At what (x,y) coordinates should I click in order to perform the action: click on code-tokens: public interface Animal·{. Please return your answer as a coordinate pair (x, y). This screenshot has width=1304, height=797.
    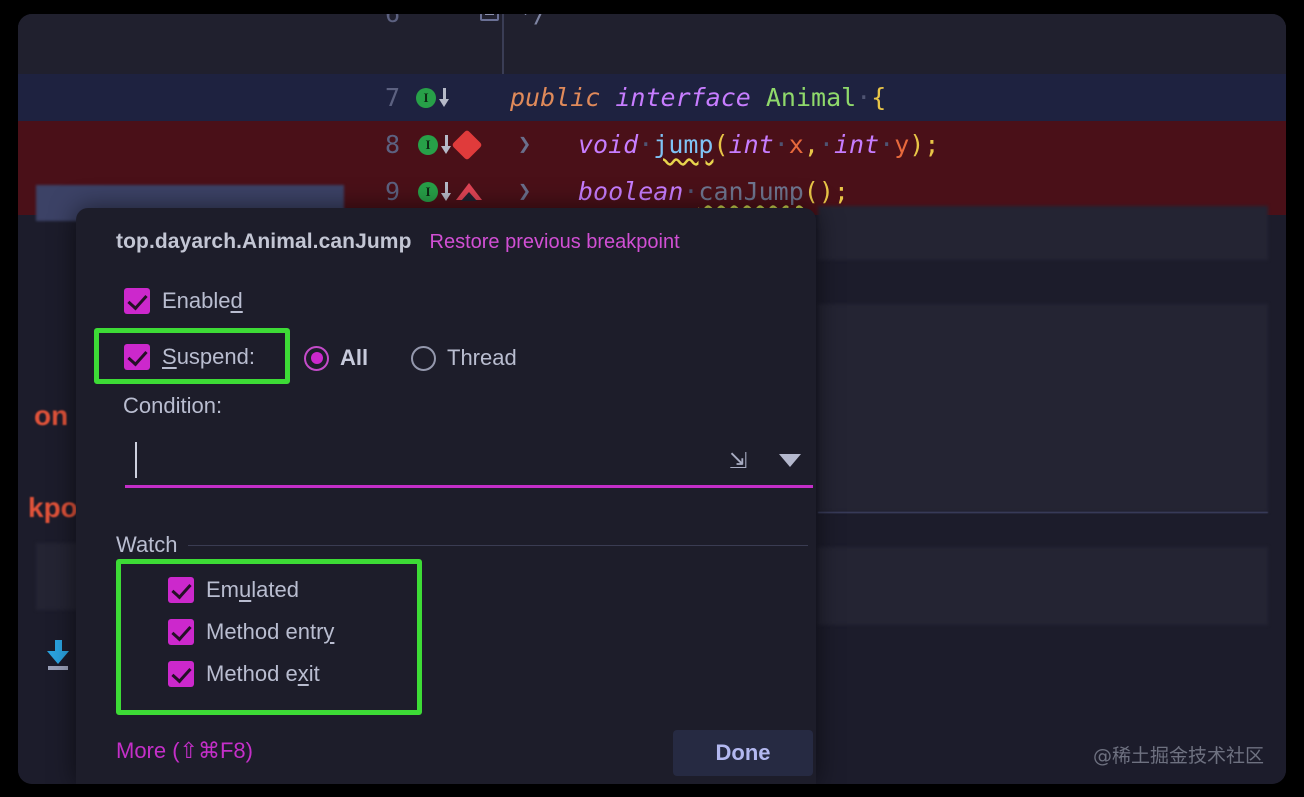
    Looking at the image, I should click on (698, 97).